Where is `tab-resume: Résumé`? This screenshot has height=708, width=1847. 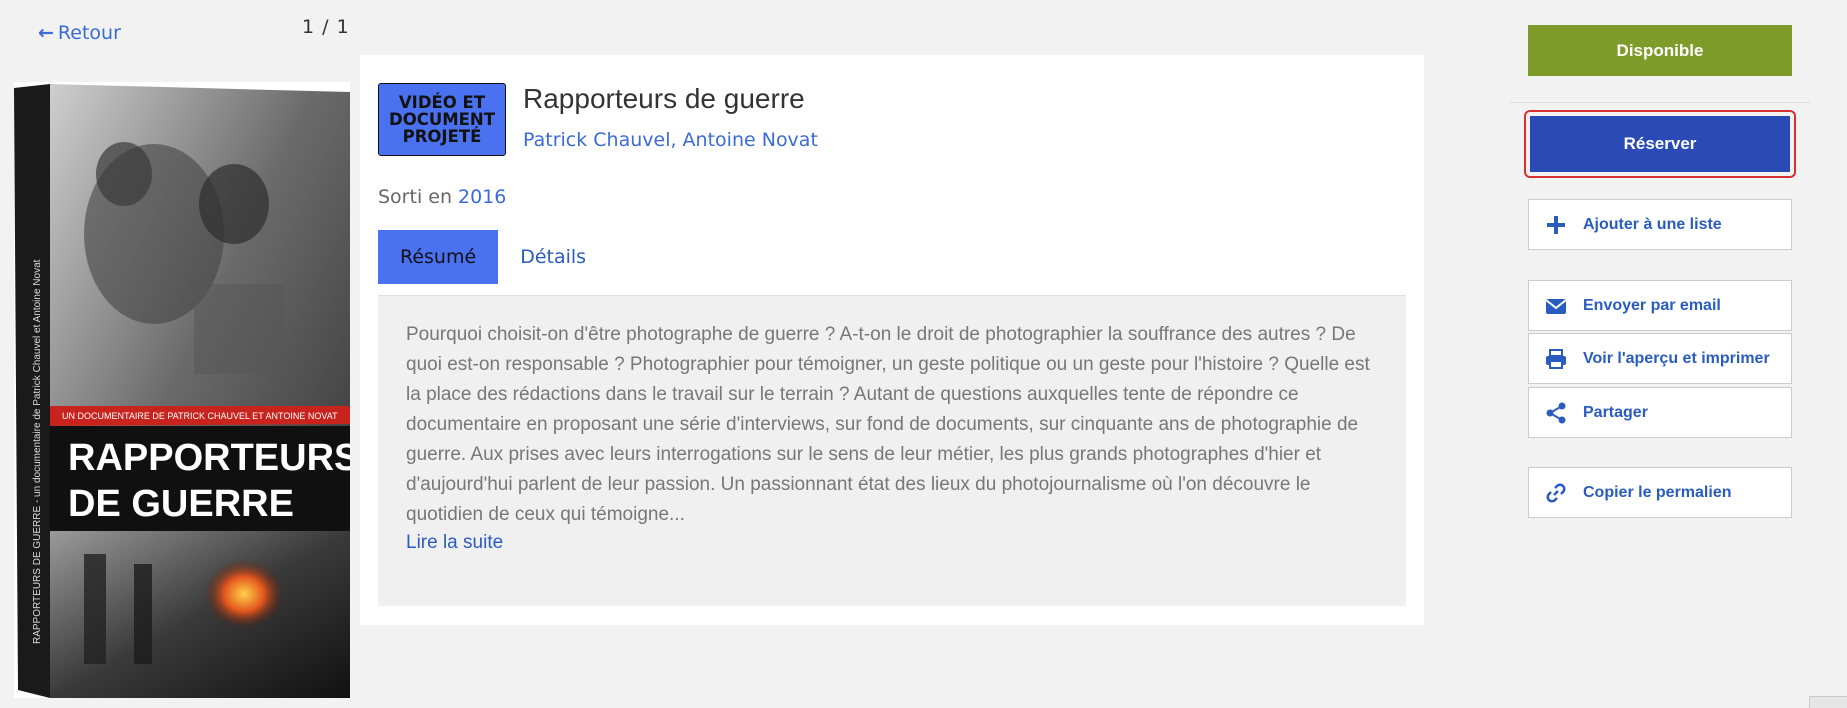
tab-resume: Résumé is located at coordinates (438, 257).